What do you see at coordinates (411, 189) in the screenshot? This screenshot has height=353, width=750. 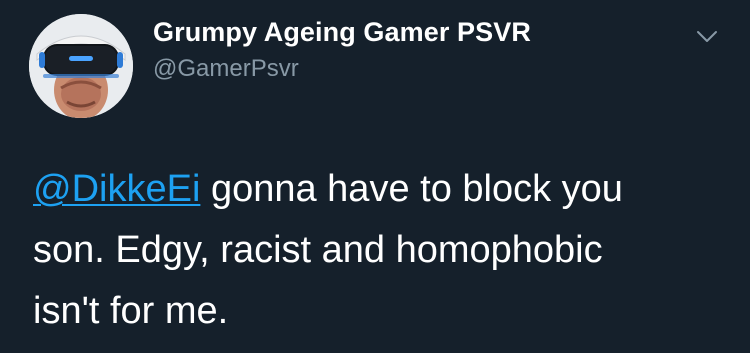 I see `tweet-text-segment: gonna have to block you` at bounding box center [411, 189].